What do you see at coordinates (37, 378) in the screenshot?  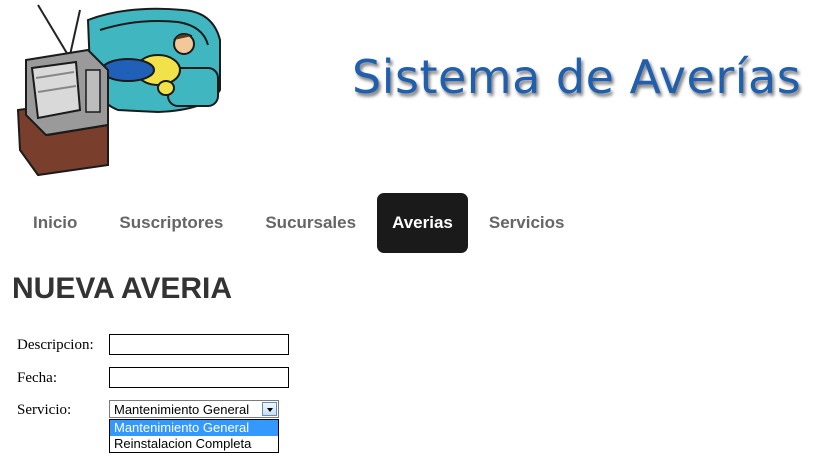 I see `fecha-label: Fecha:` at bounding box center [37, 378].